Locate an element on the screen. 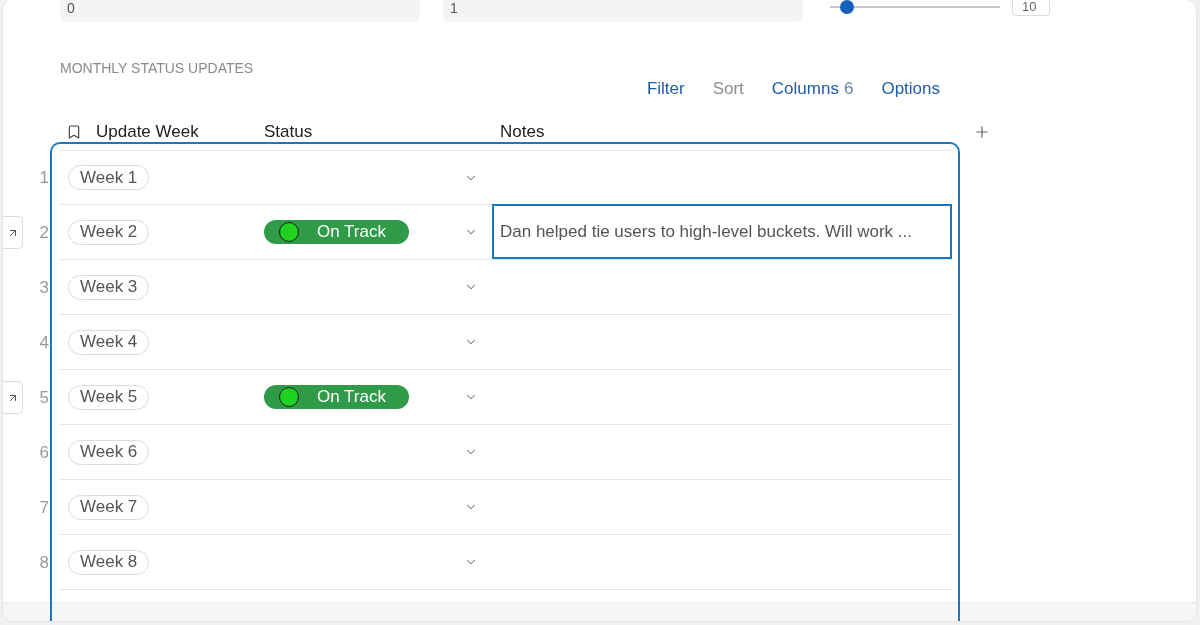 The height and width of the screenshot is (625, 1200). section-title: MONTHLY STATUS UPDATES is located at coordinates (157, 68).